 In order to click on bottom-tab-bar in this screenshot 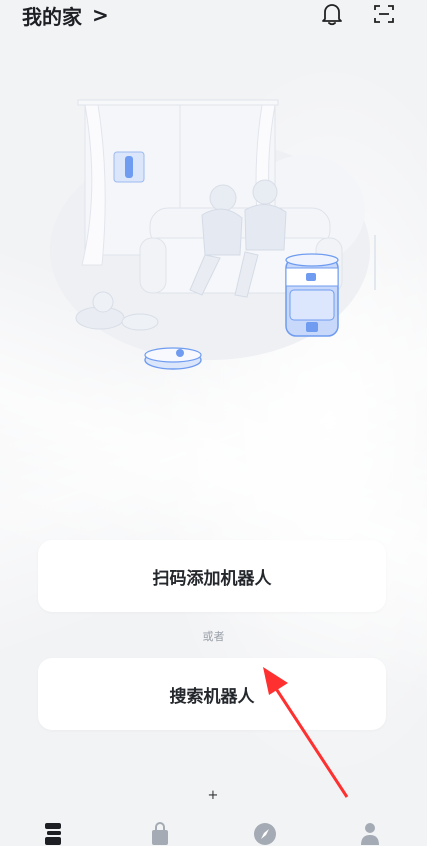, I will do `click(213, 828)`.